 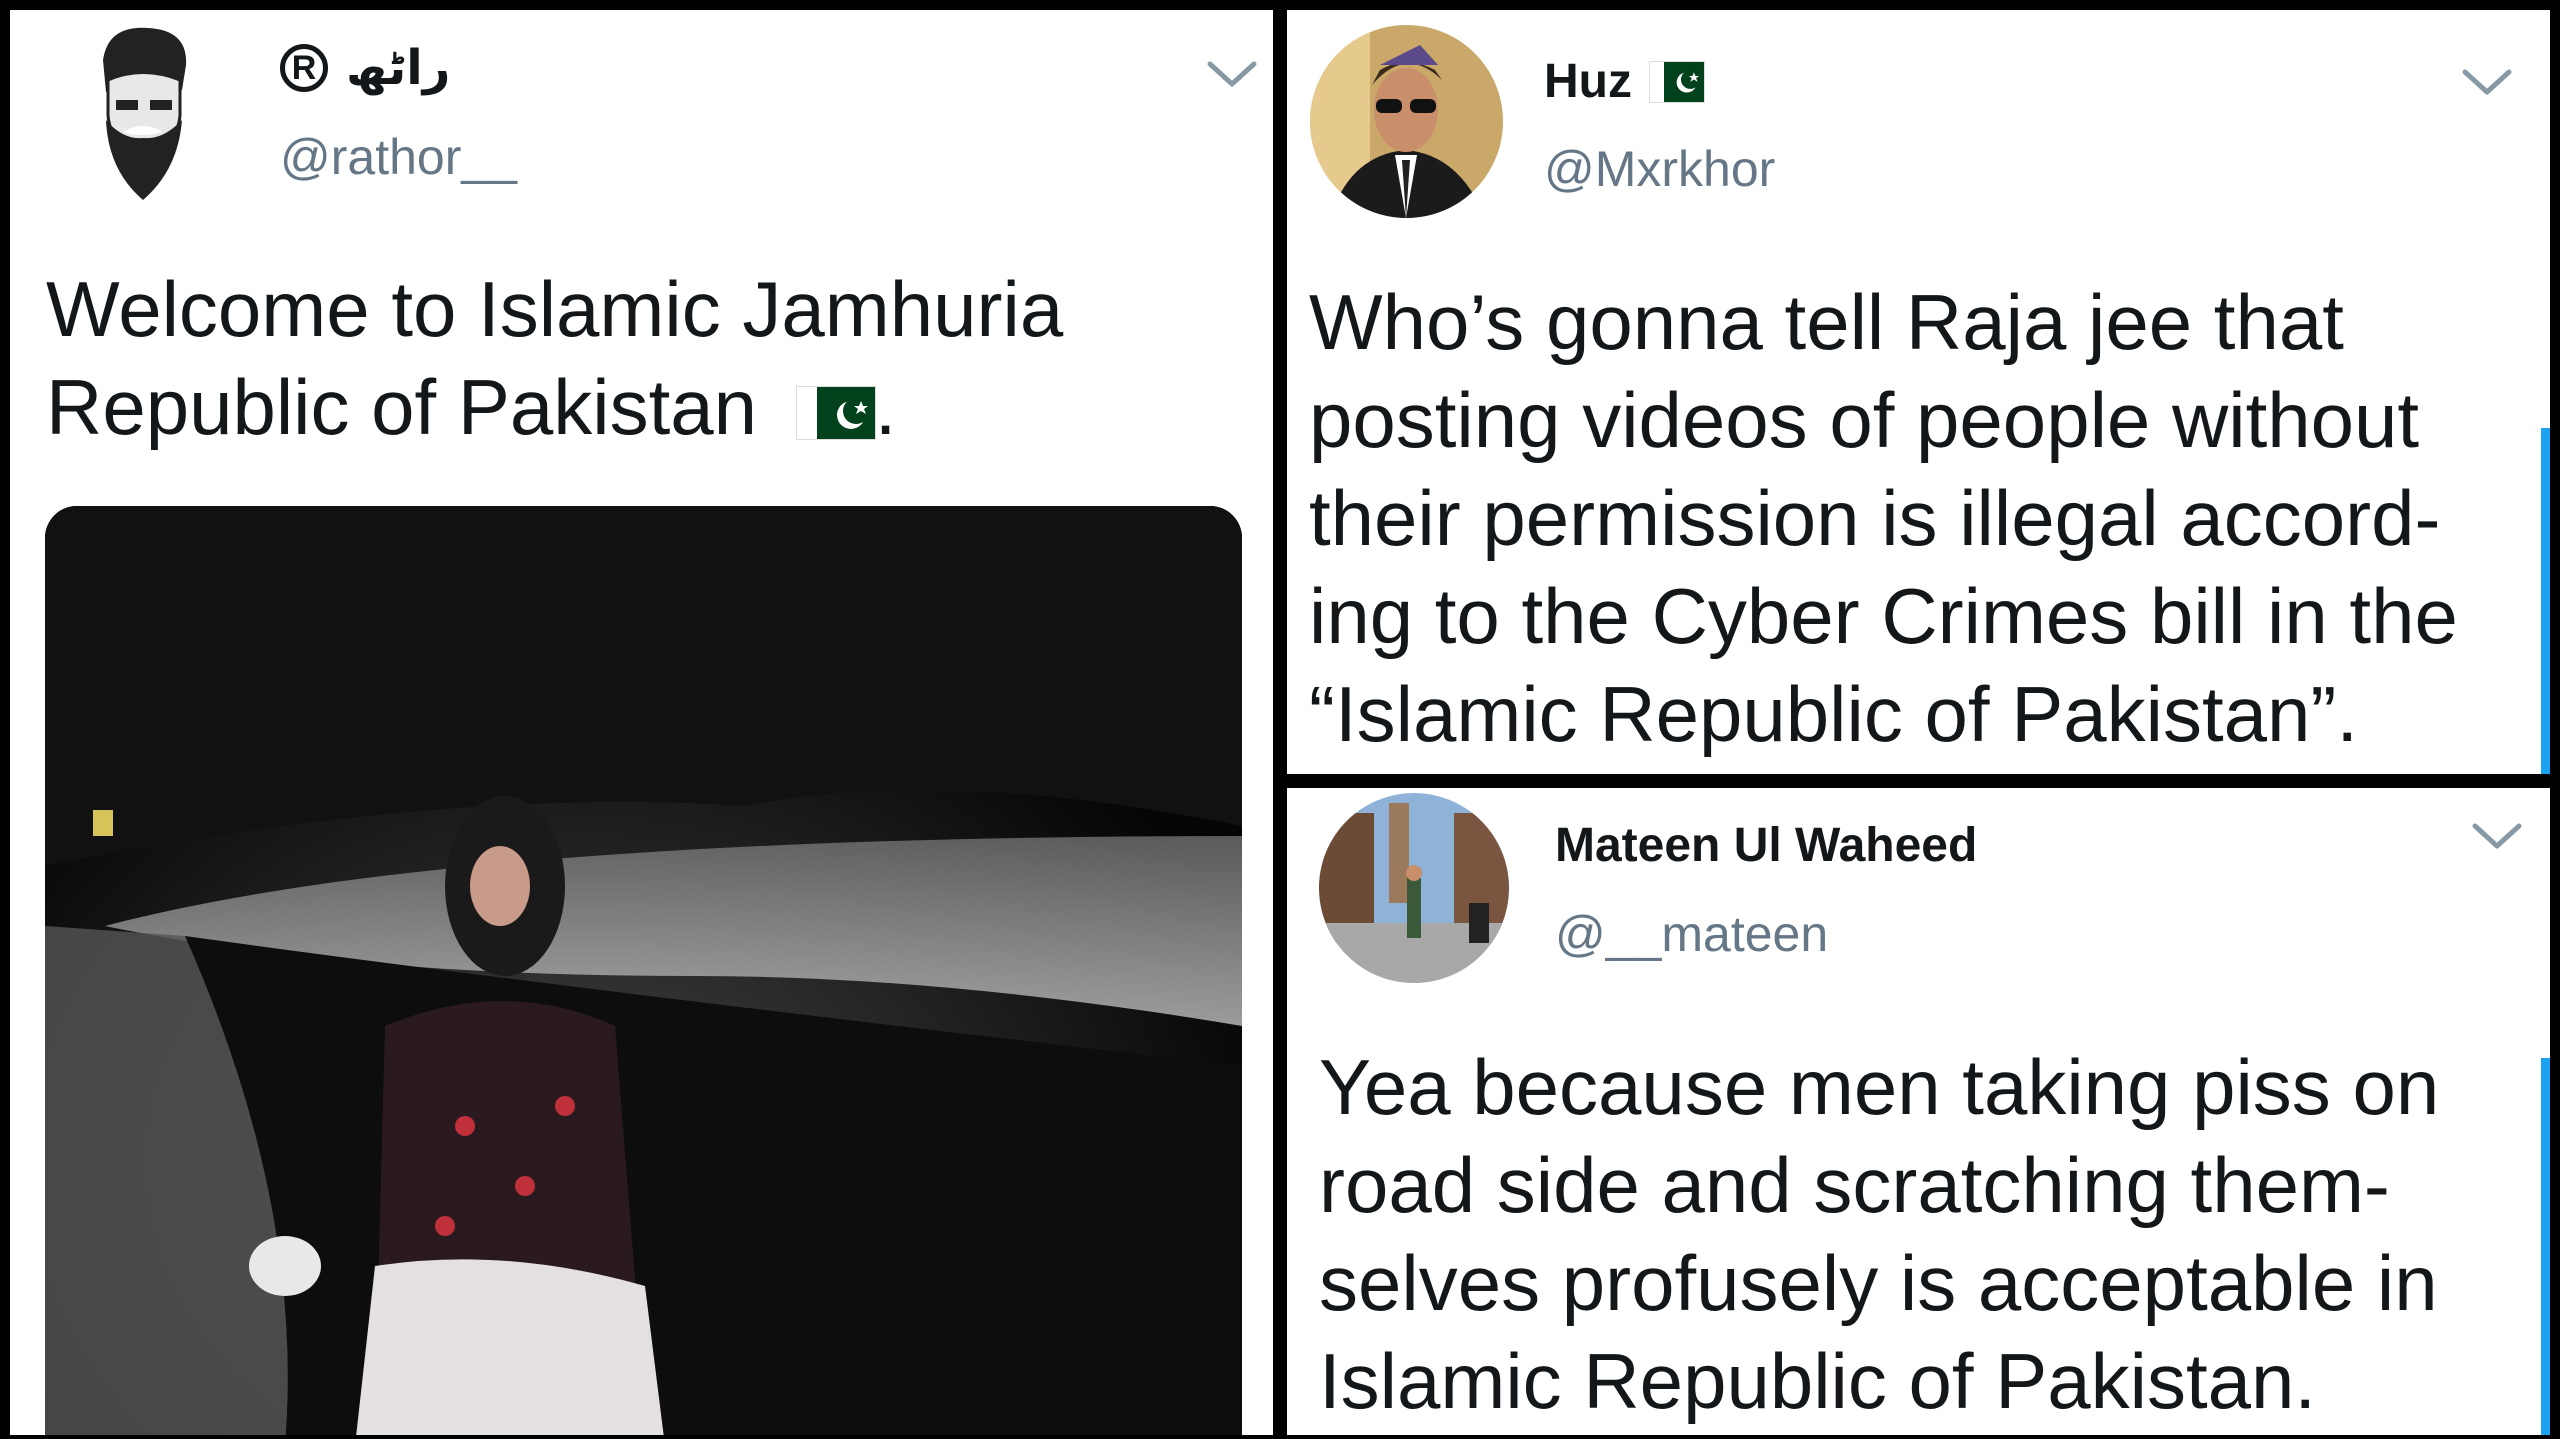 What do you see at coordinates (1659, 169) in the screenshot?
I see `user-handle: @Mxrkhor` at bounding box center [1659, 169].